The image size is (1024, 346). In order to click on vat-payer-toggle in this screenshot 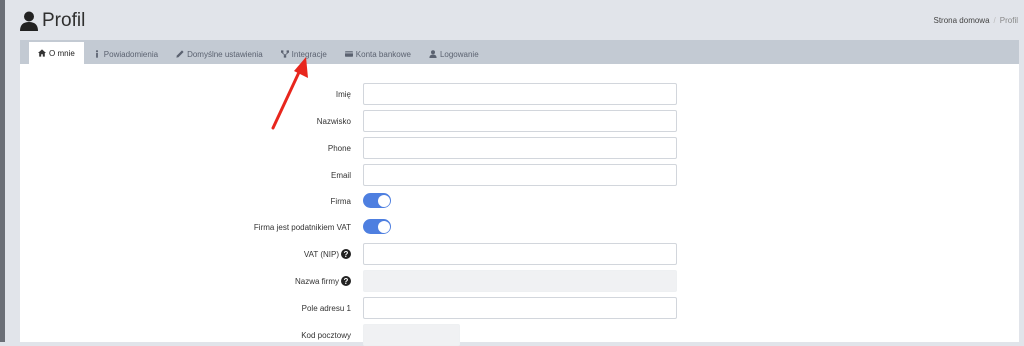, I will do `click(377, 226)`.